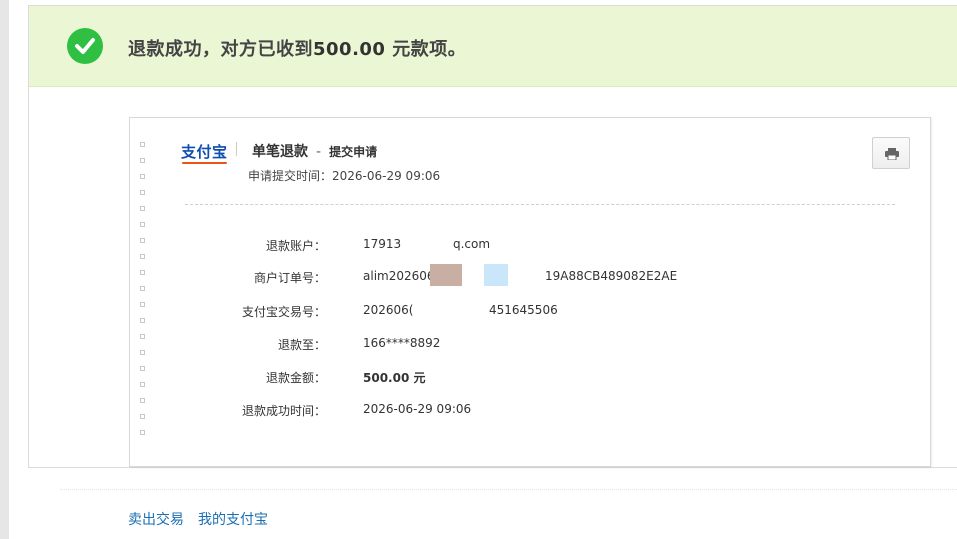  I want to click on footer-divider, so click(508, 489).